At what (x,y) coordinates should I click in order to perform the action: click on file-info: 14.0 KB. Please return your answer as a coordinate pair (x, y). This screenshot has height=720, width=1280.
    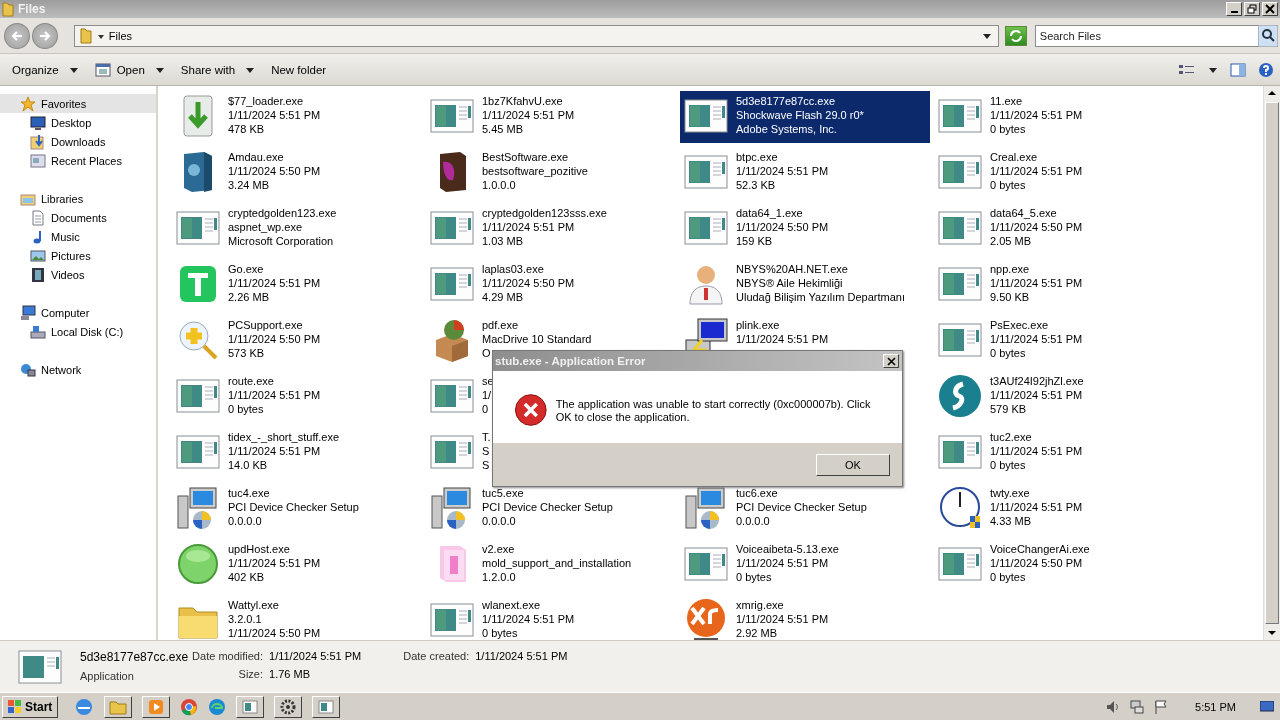
    Looking at the image, I should click on (248, 465).